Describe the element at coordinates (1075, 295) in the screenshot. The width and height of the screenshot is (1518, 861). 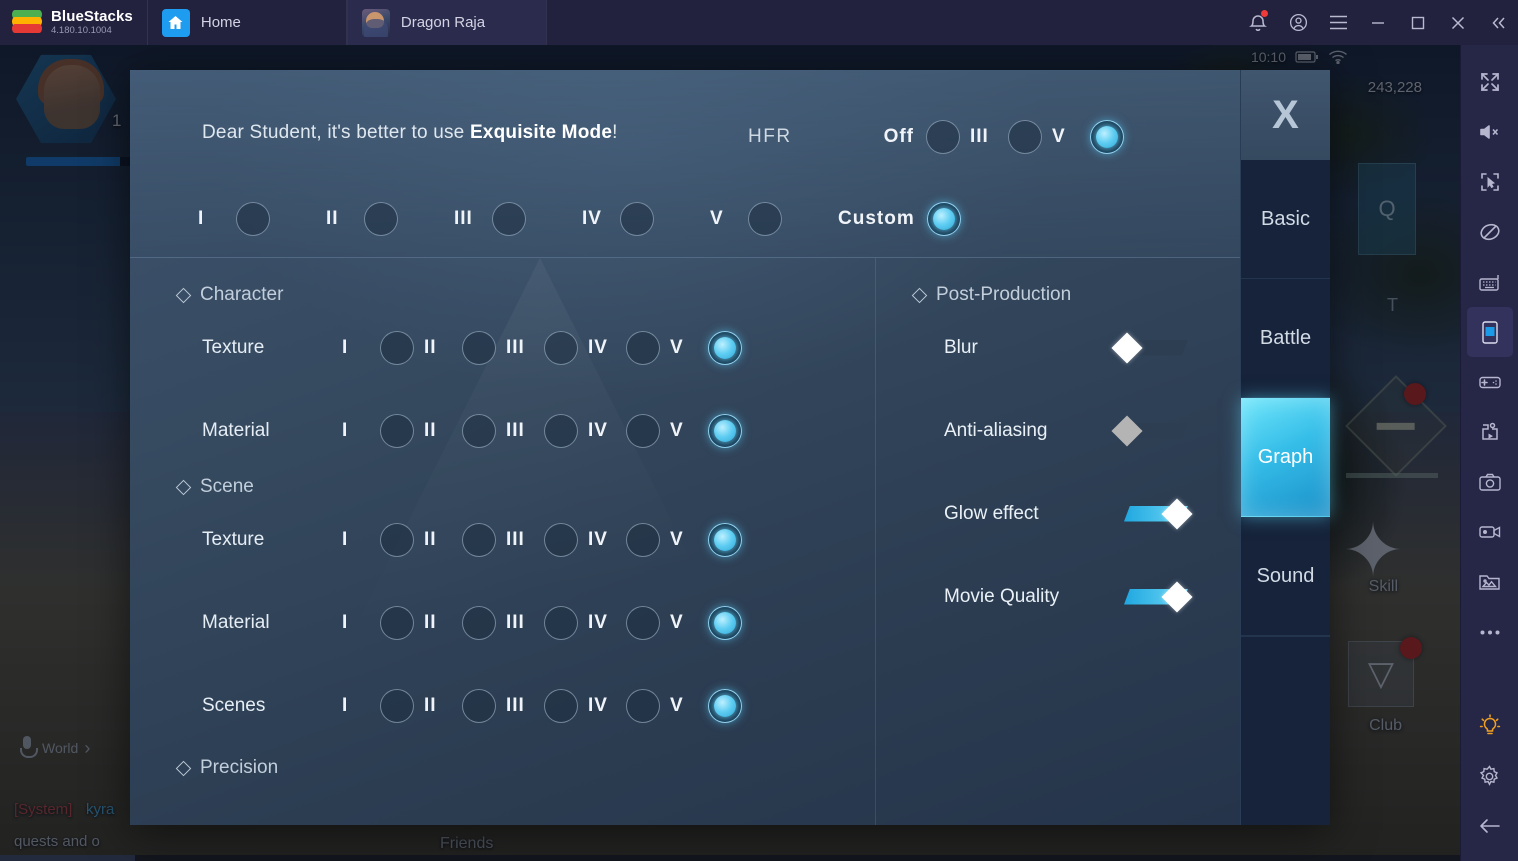
I see `section-post-production: Post-Production` at that location.